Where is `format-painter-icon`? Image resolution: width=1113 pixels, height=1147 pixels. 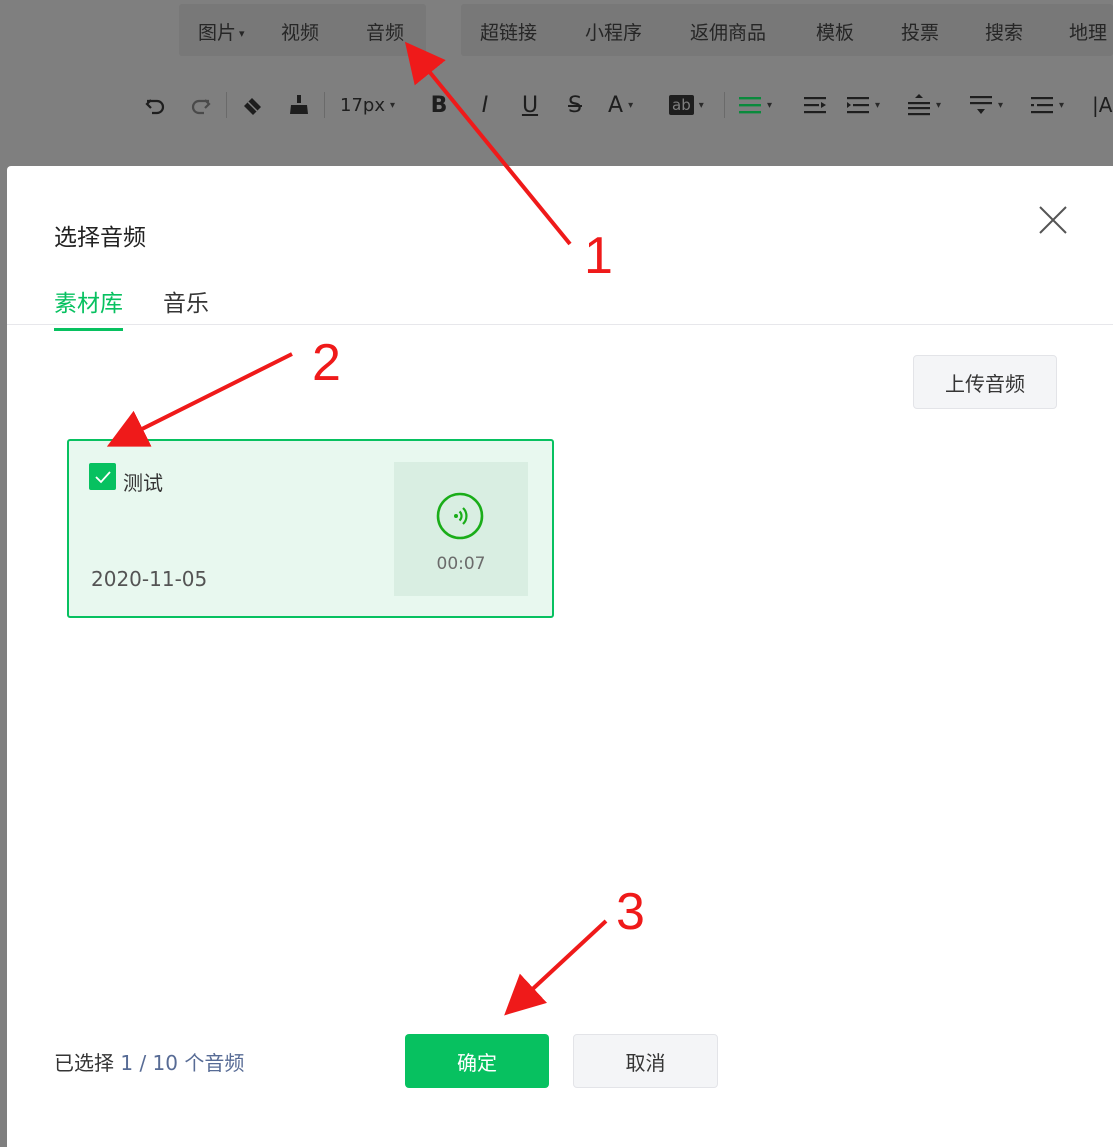
format-painter-icon is located at coordinates (299, 105).